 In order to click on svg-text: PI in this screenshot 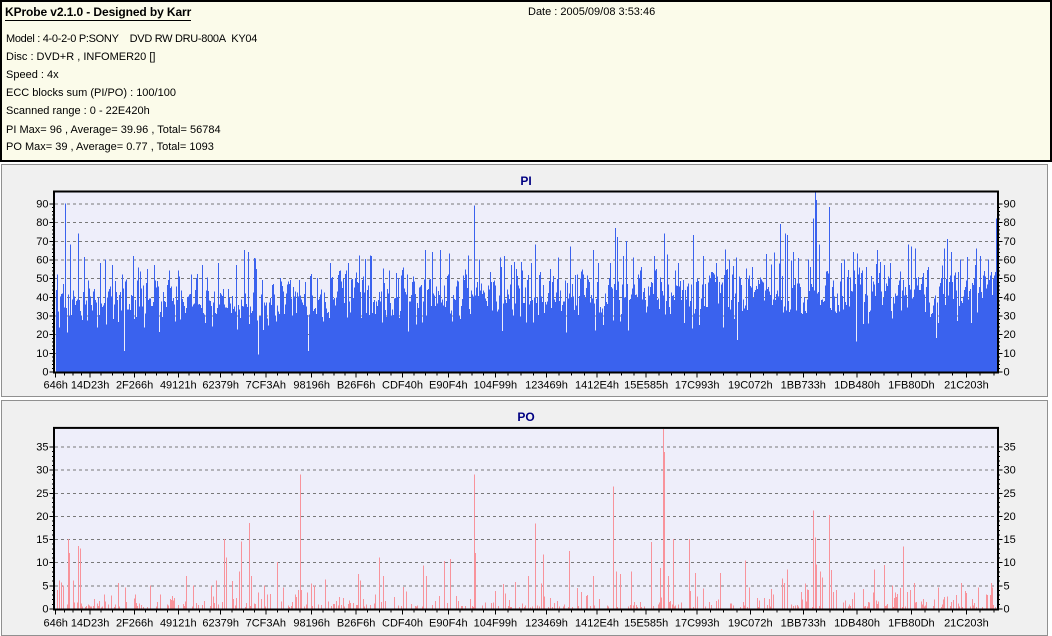, I will do `click(525, 181)`.